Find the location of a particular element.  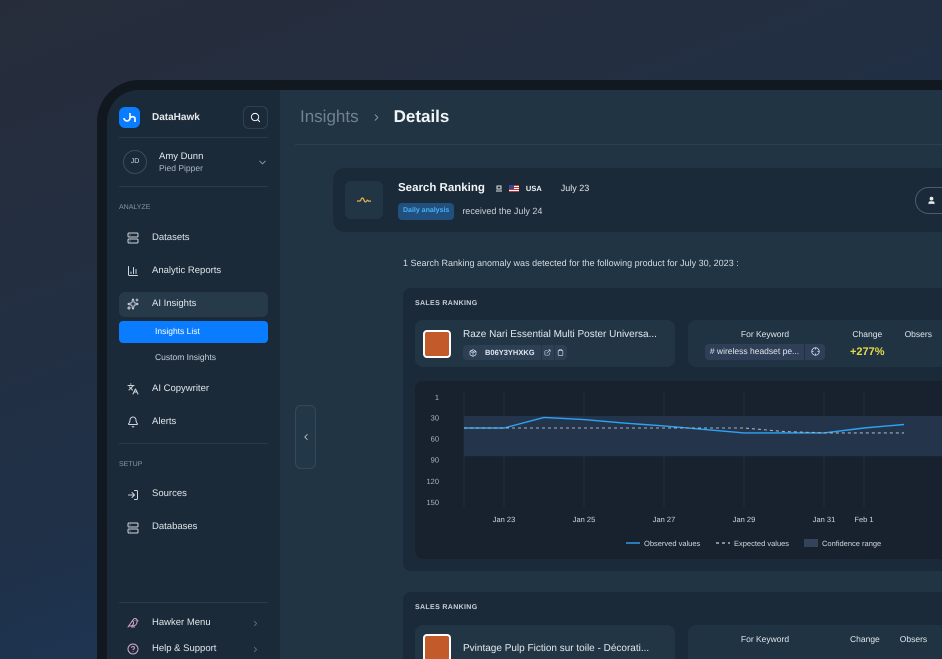

footer-menu-item: Hawker Menu is located at coordinates (193, 623).